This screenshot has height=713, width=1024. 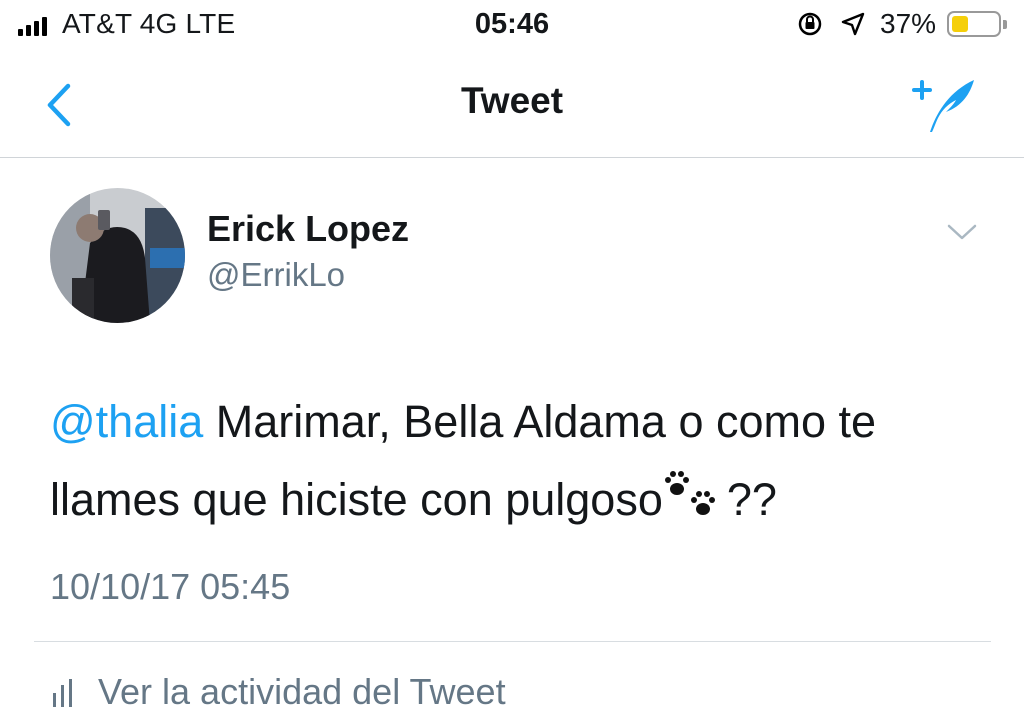 I want to click on tweet-activity-link: Ver la actividad del Tweet, so click(x=278, y=691).